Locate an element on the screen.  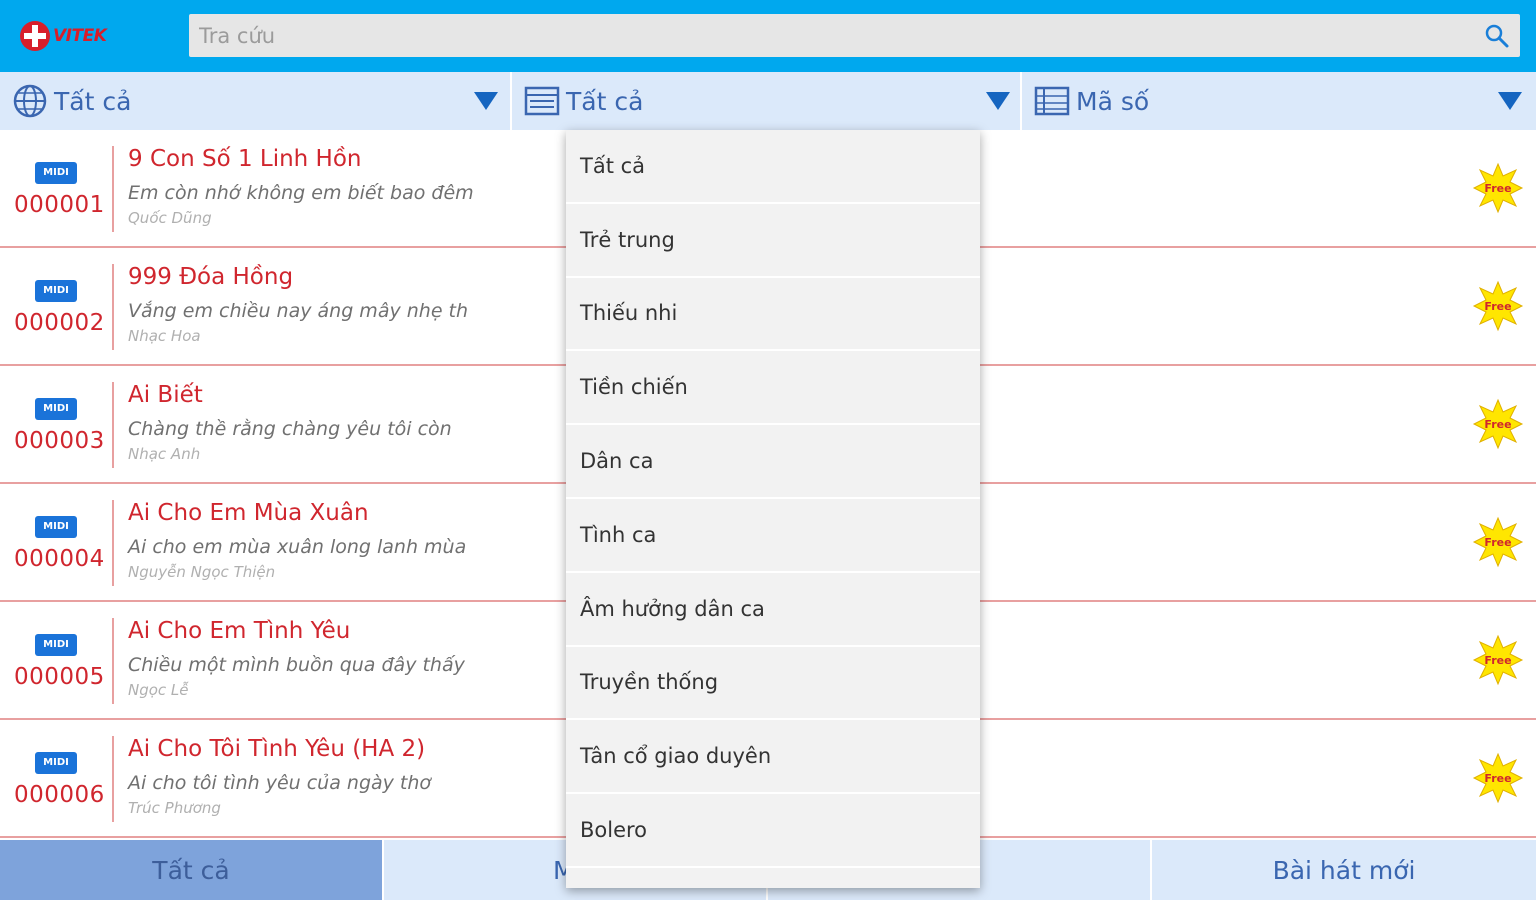
song-code: 000005 is located at coordinates (59, 677).